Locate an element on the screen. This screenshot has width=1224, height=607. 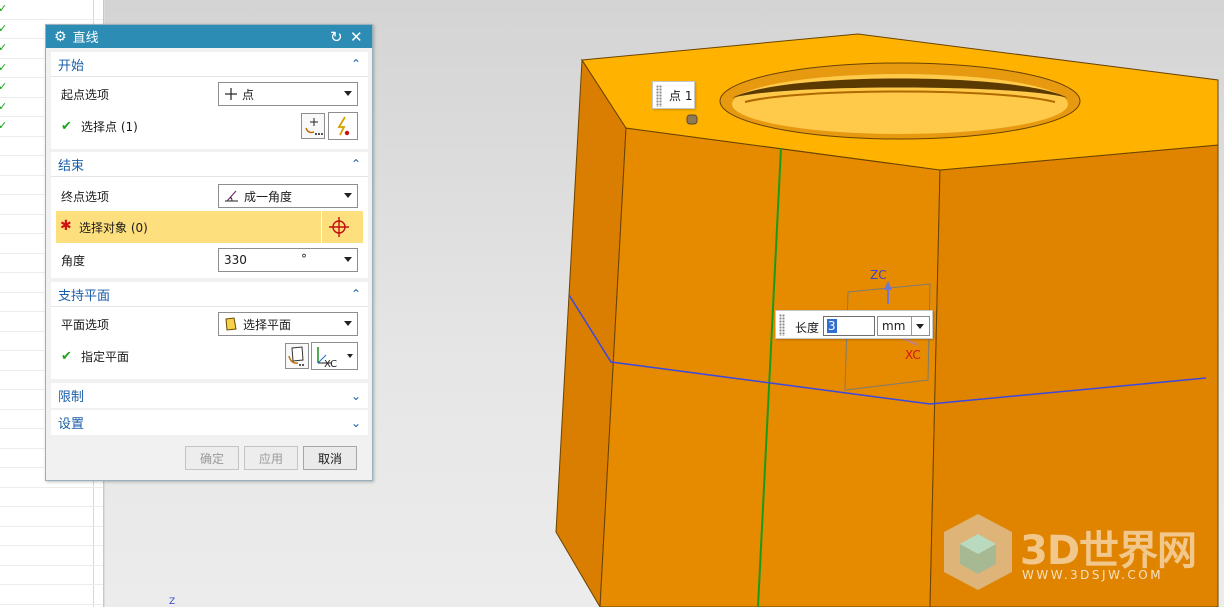
cancel-button: 取消 is located at coordinates (330, 458).